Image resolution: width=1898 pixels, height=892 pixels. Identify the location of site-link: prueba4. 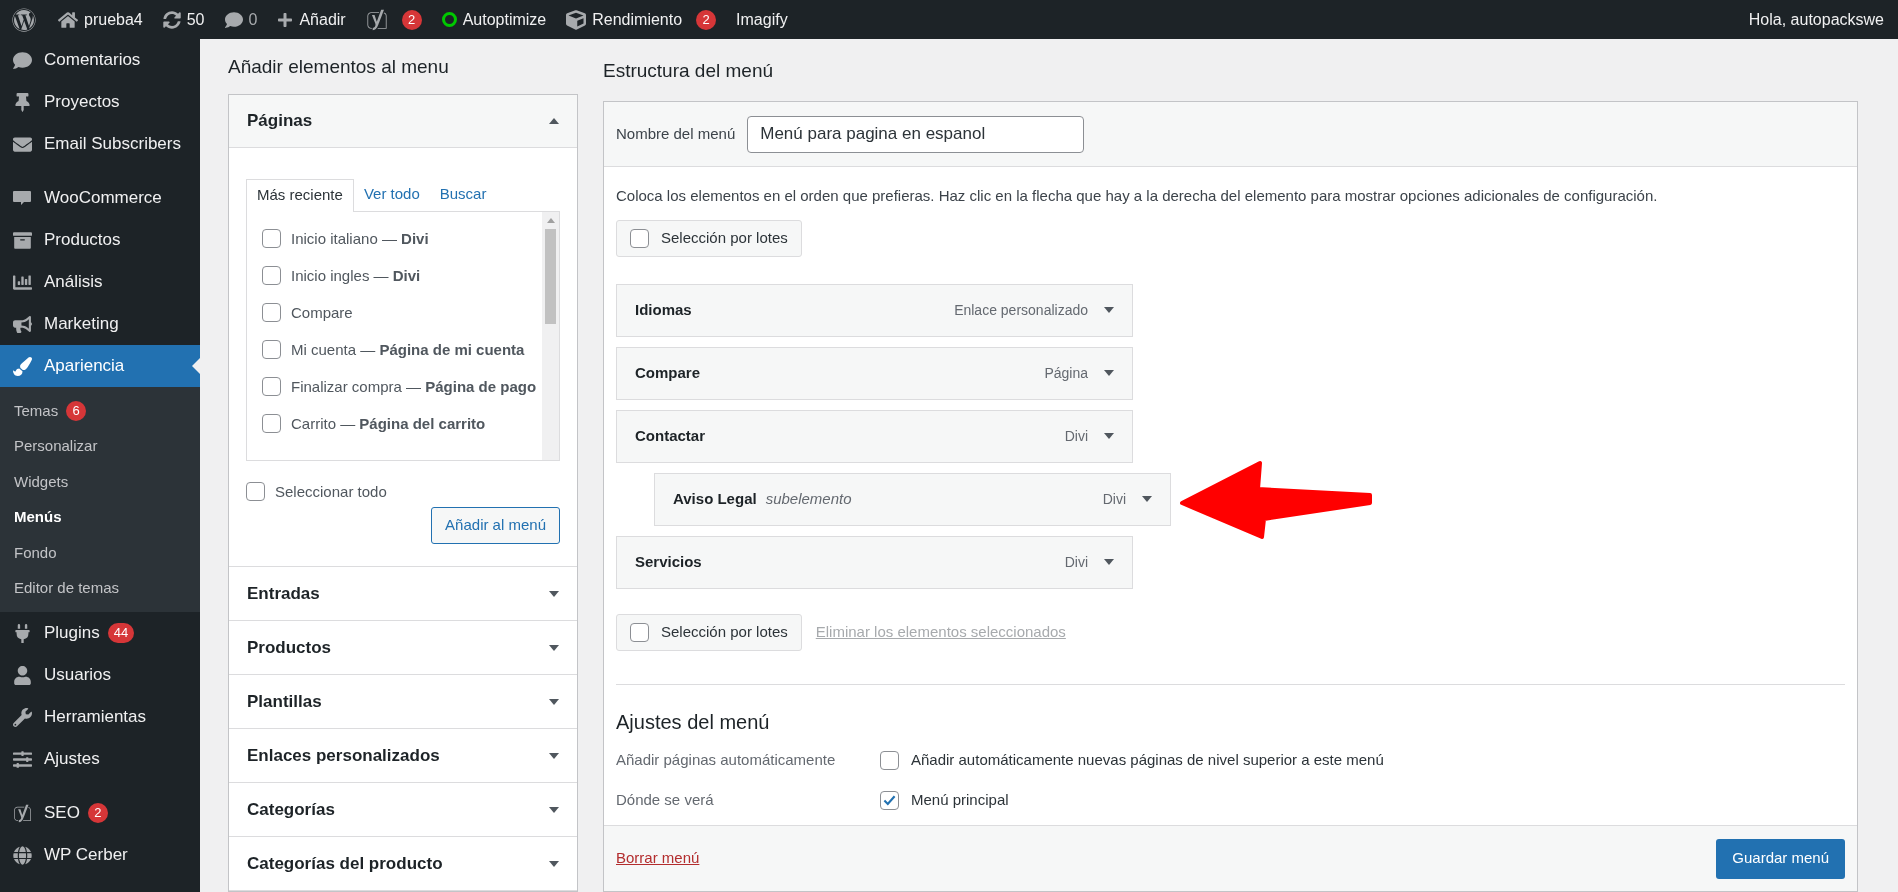
(100, 19).